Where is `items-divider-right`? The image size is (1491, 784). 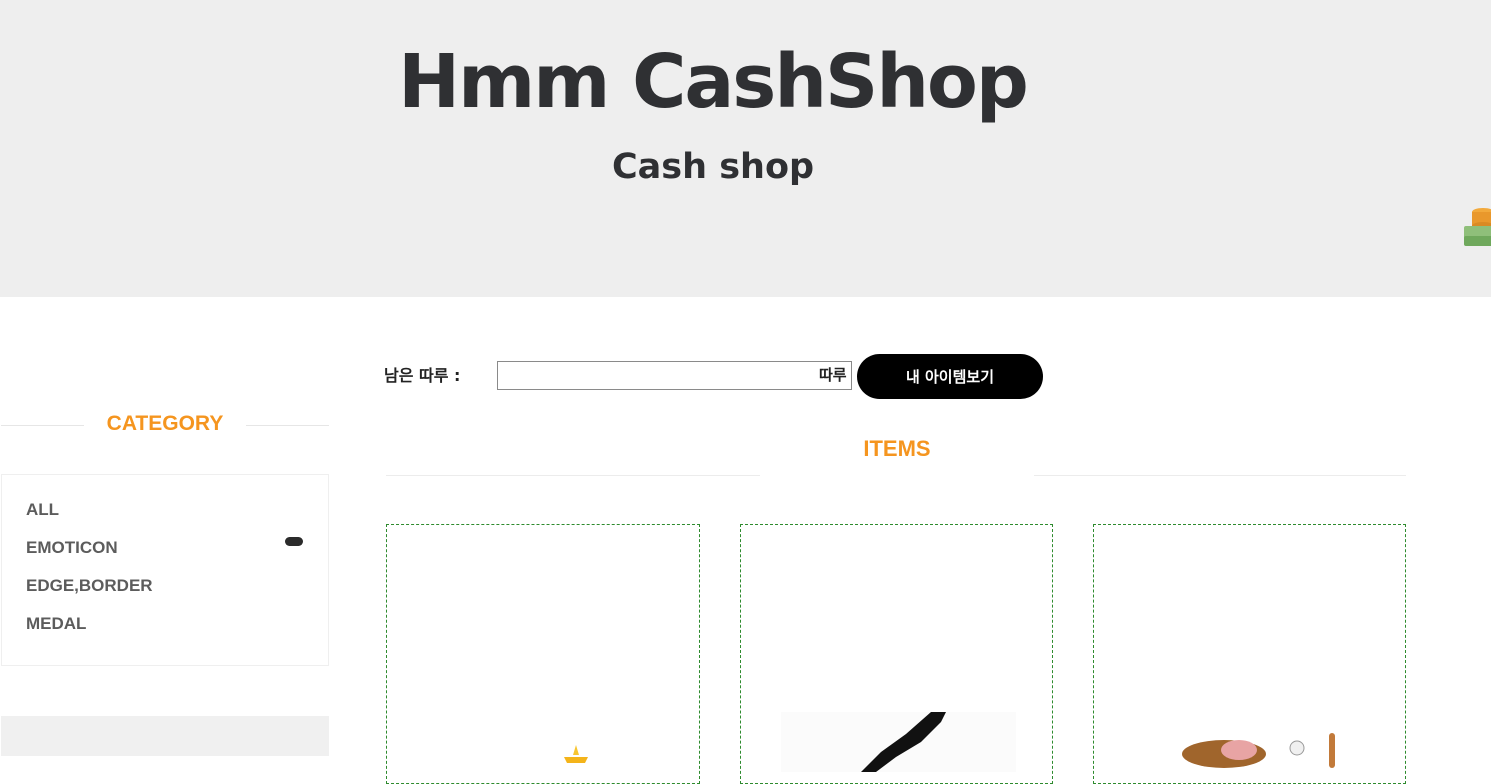
items-divider-right is located at coordinates (1220, 475).